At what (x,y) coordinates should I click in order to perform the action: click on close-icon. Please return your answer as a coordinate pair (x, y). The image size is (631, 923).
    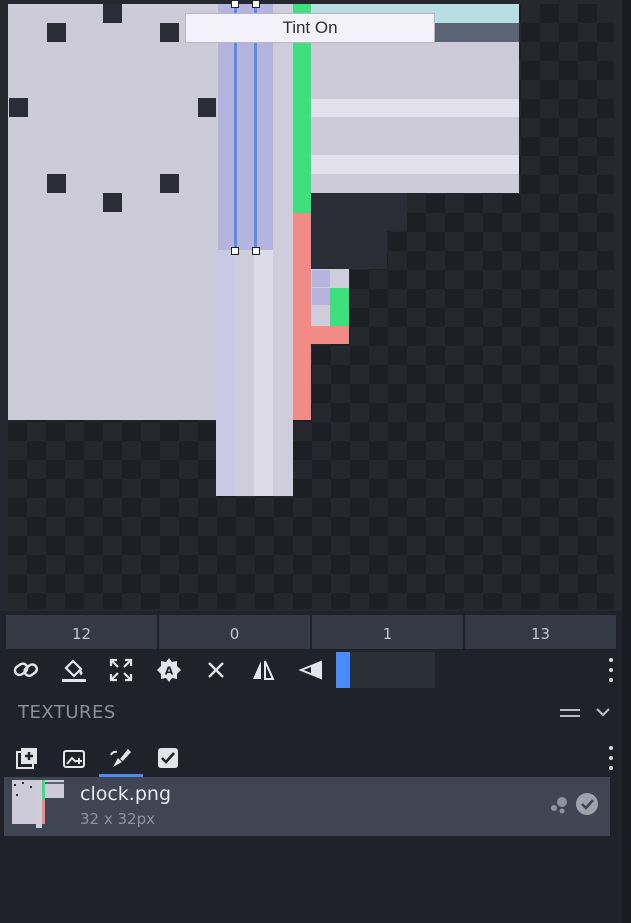
    Looking at the image, I should click on (216, 670).